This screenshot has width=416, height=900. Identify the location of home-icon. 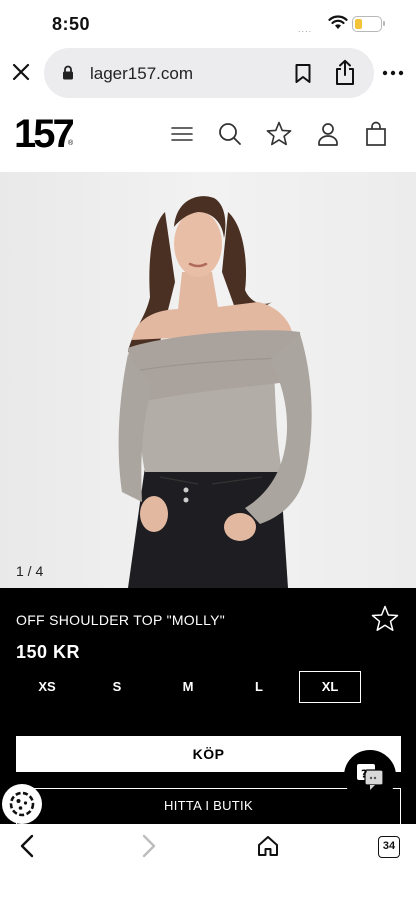
(268, 846).